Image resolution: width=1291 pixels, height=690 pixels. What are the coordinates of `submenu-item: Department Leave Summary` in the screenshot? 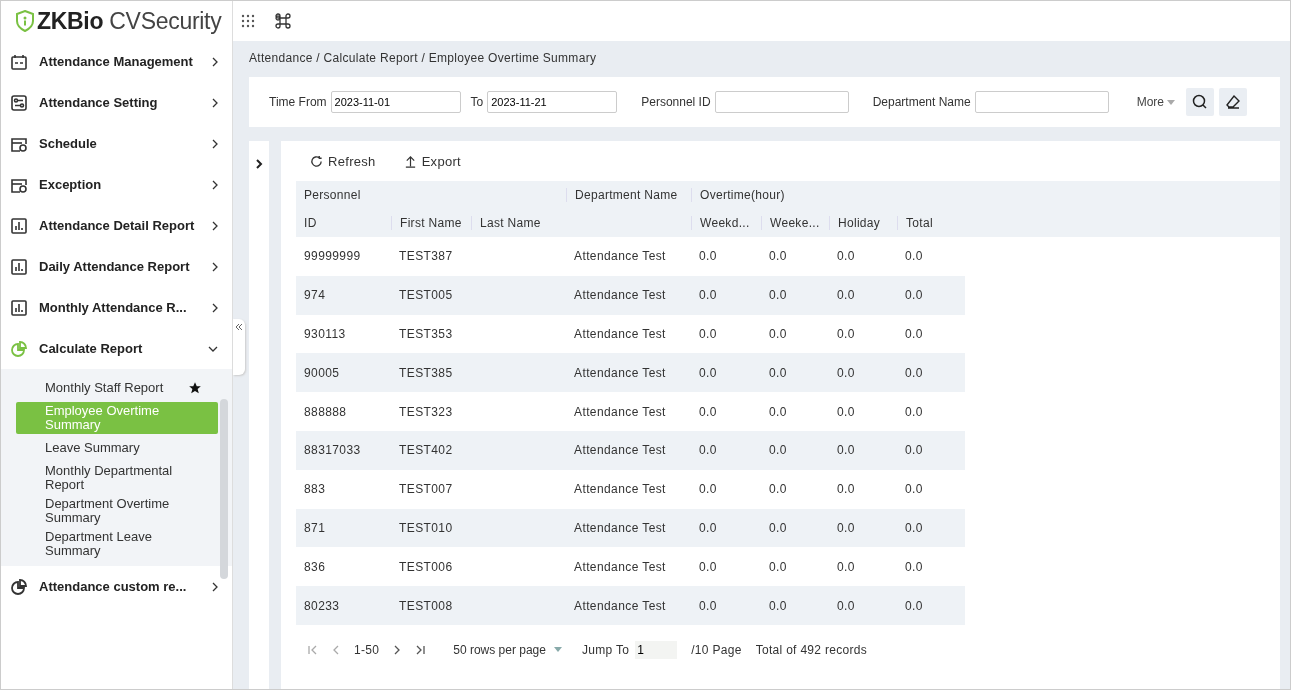 It's located at (117, 544).